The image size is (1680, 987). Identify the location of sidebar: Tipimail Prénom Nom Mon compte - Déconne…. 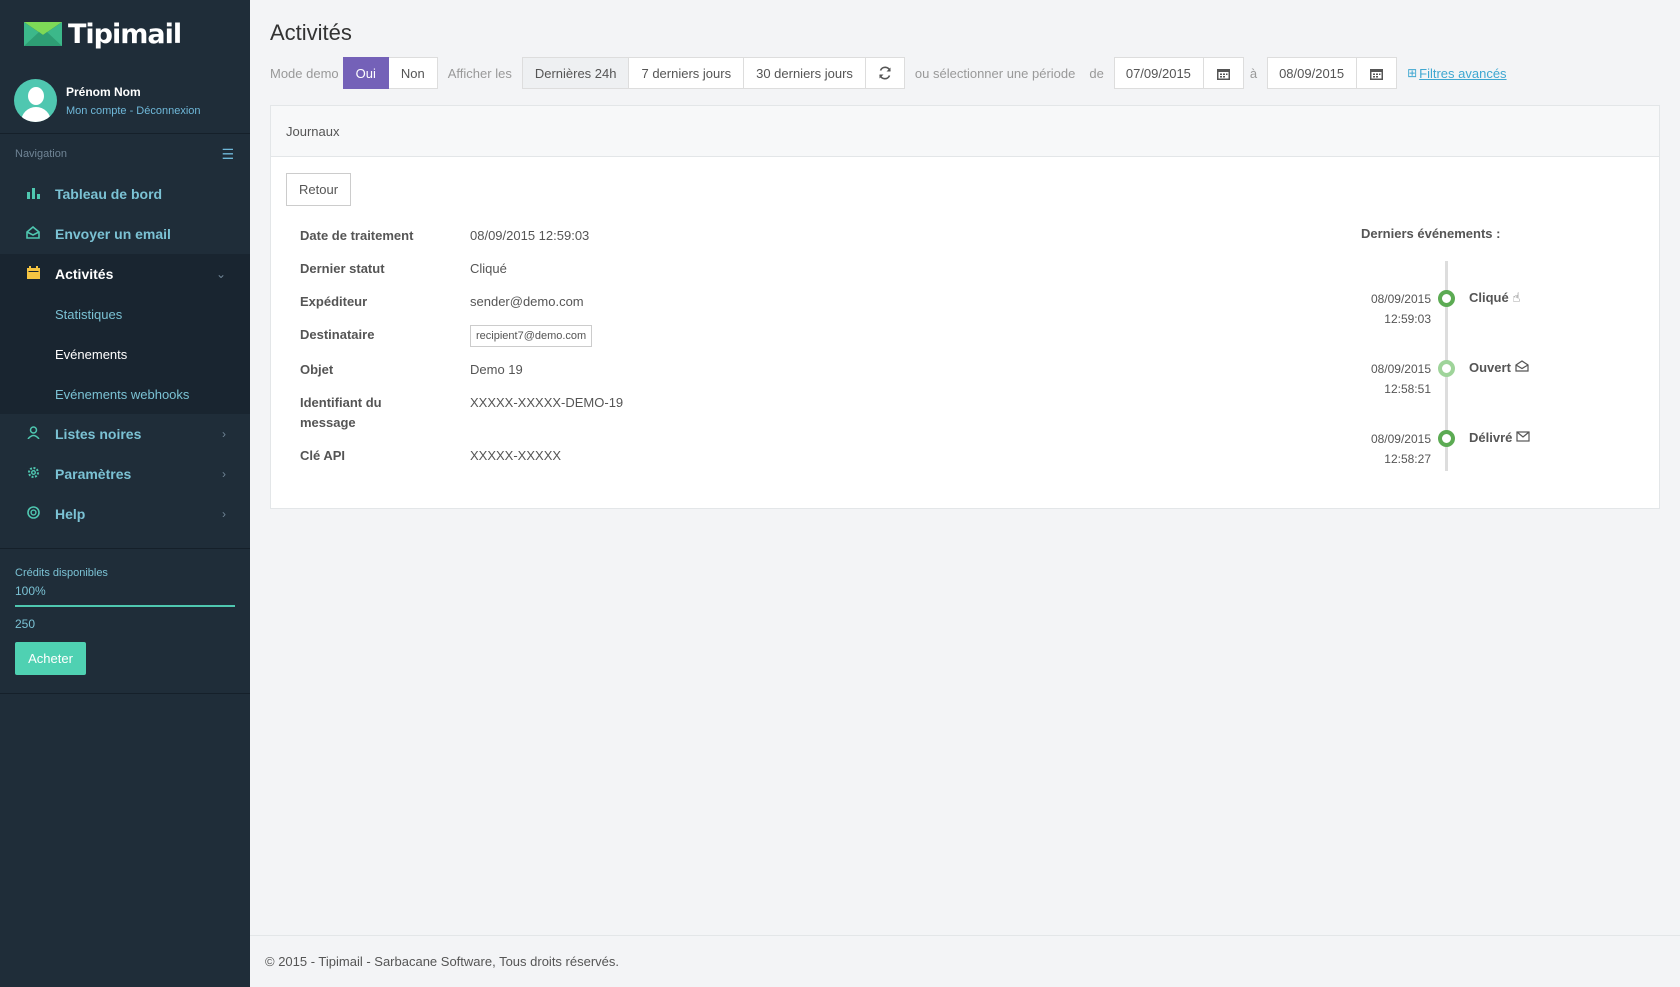
(125, 493).